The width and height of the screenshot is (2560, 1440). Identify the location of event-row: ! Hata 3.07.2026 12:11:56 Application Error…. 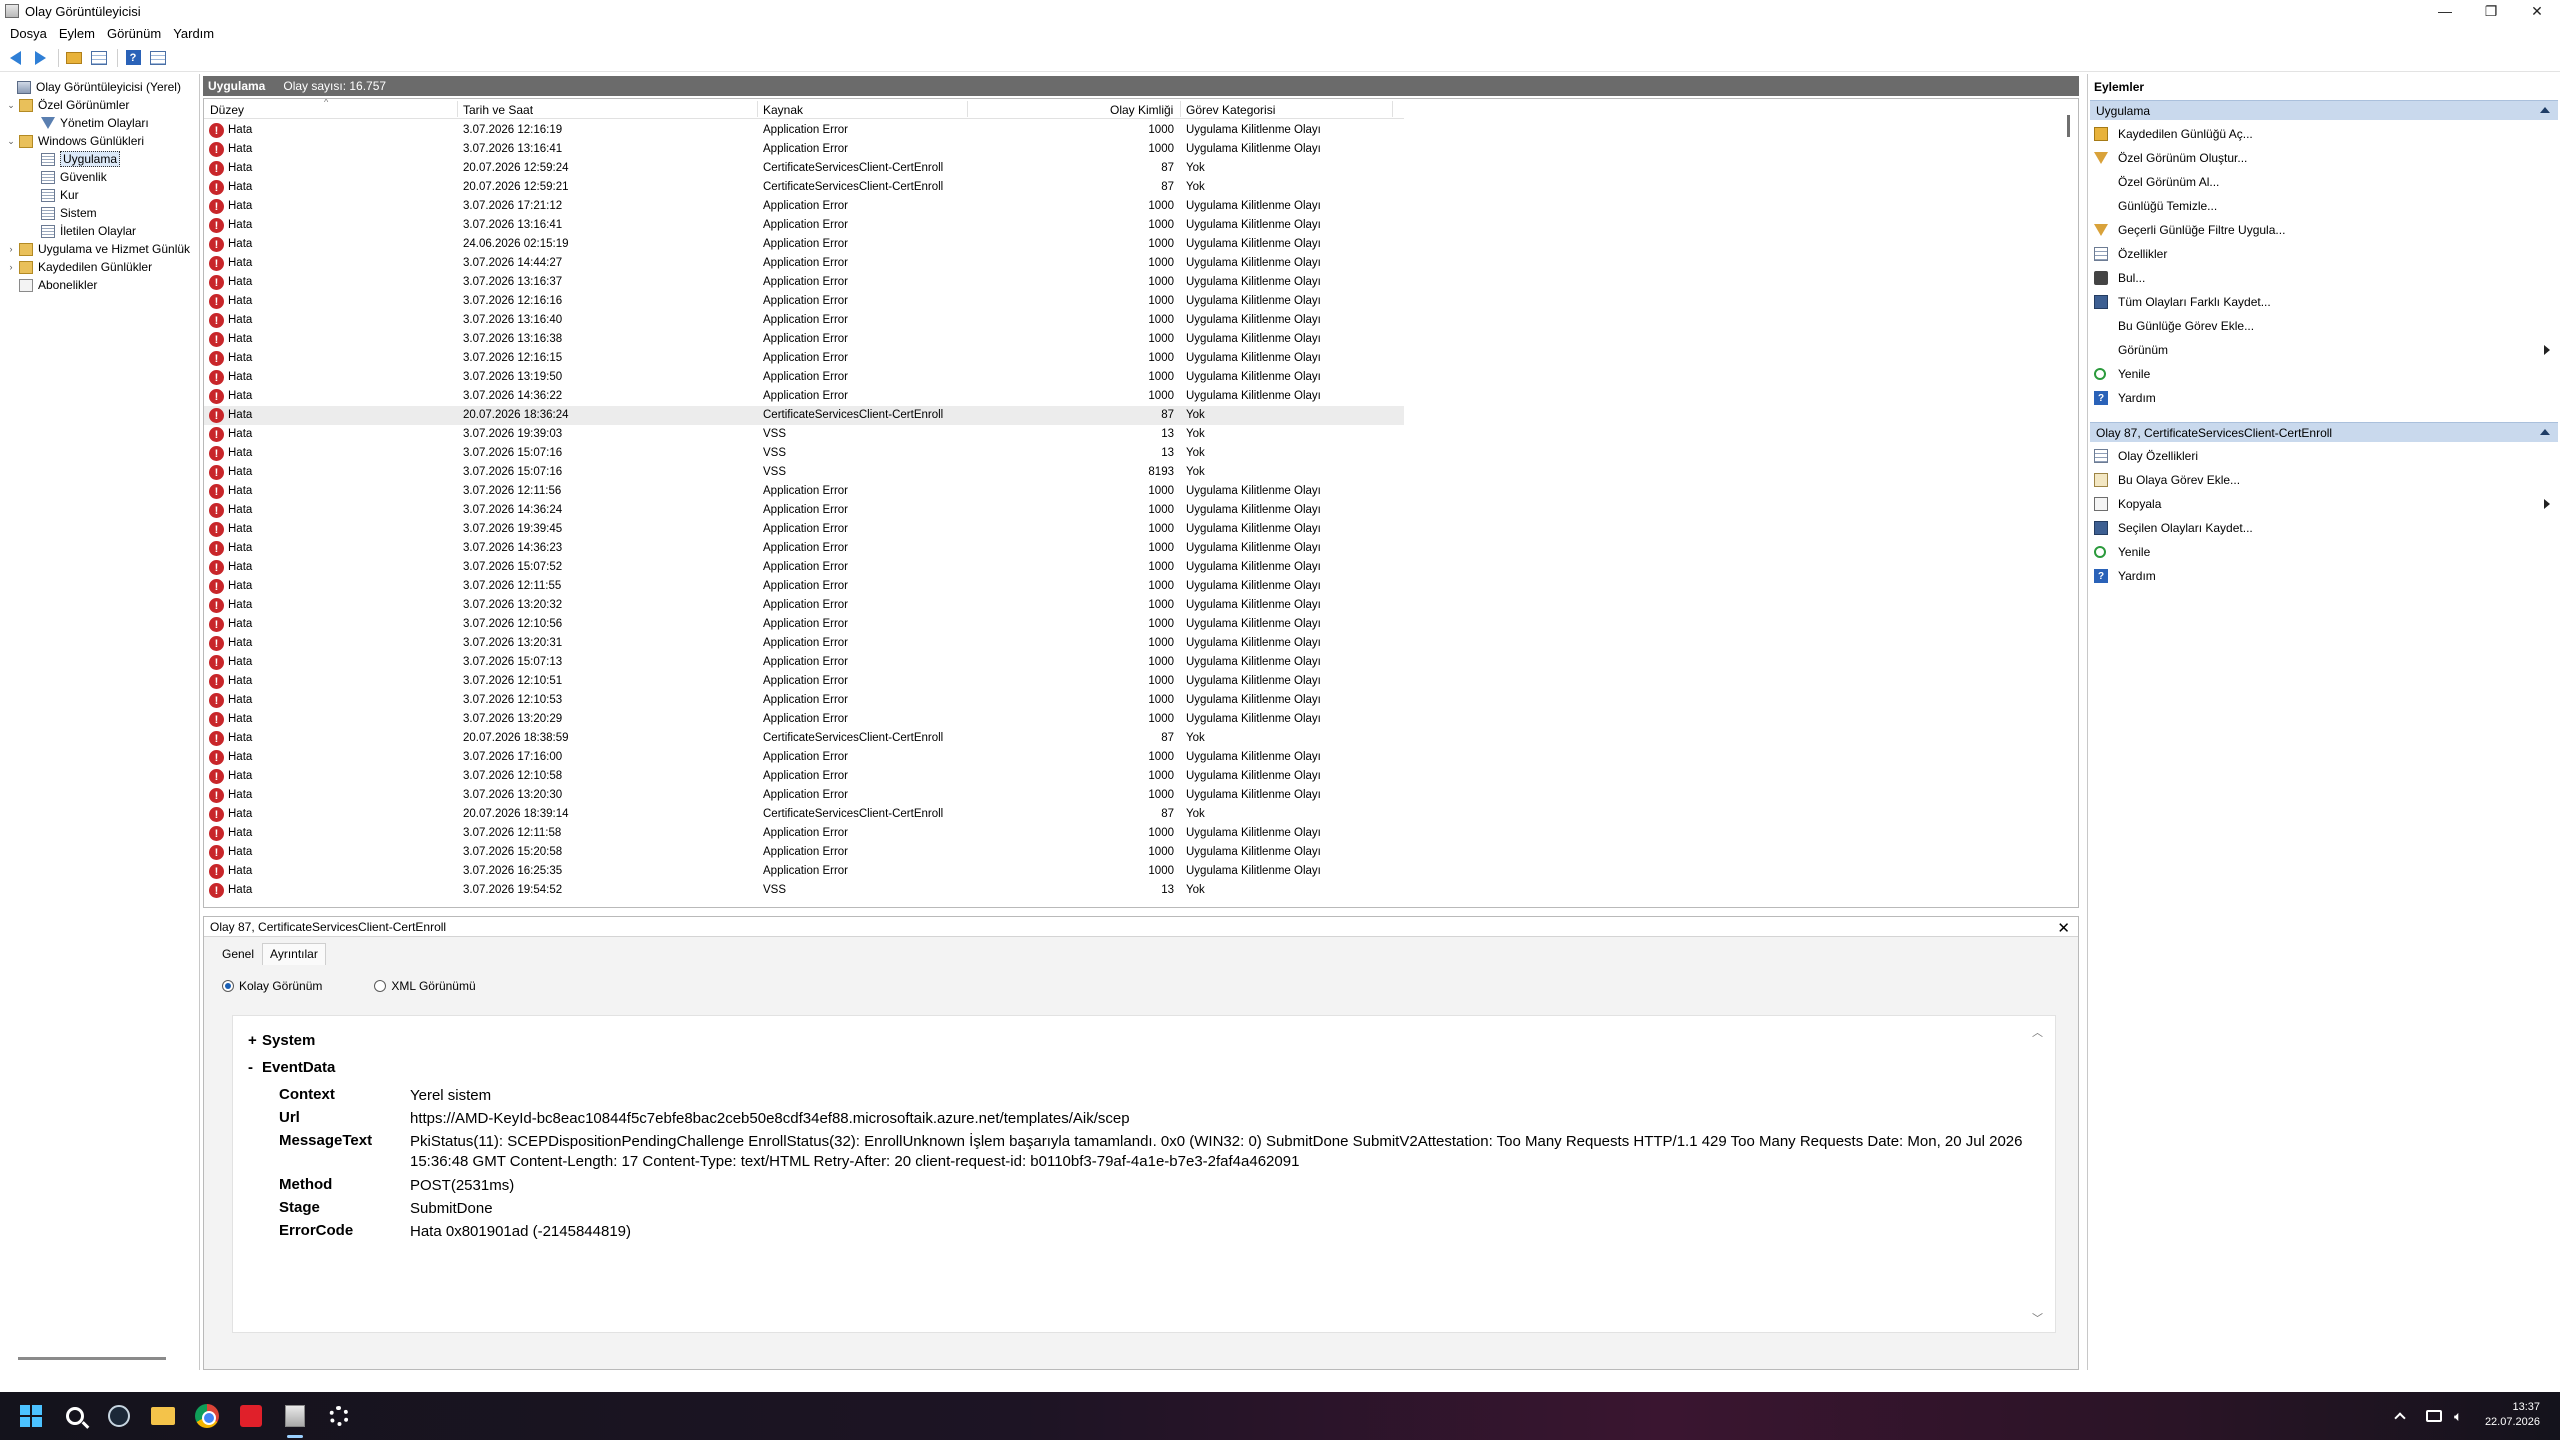
(804, 491).